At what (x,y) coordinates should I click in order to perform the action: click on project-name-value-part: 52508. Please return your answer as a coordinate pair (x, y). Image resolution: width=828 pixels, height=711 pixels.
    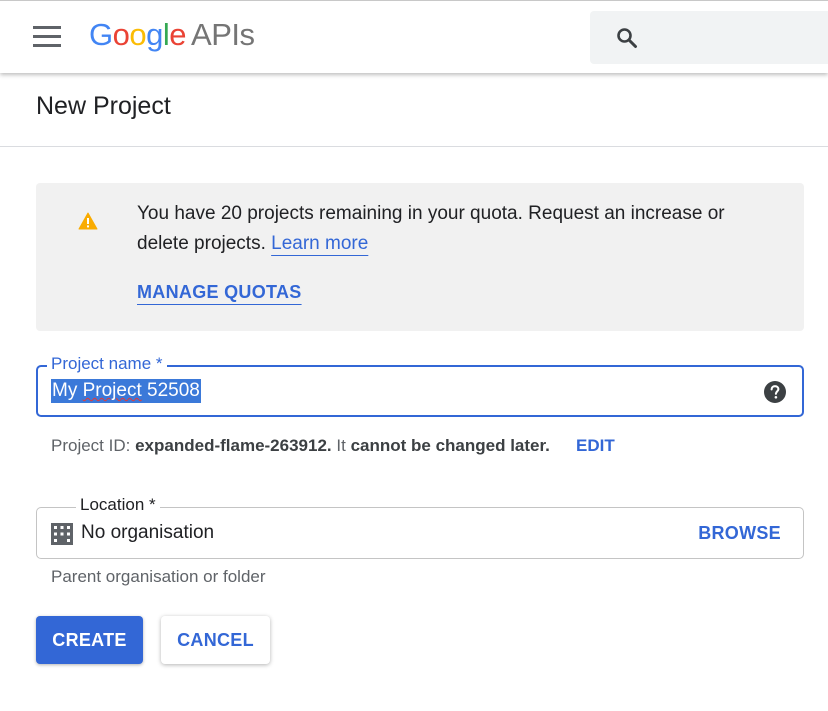
    Looking at the image, I should click on (170, 390).